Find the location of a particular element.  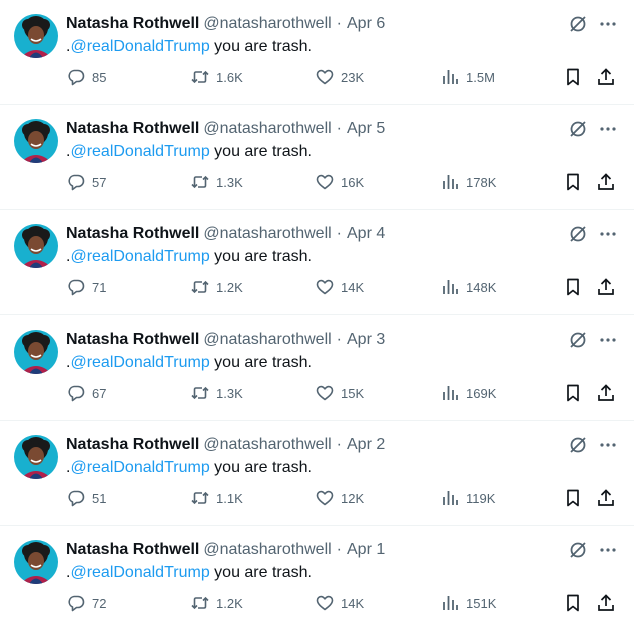

reply-button: 72 is located at coordinates (86, 603).